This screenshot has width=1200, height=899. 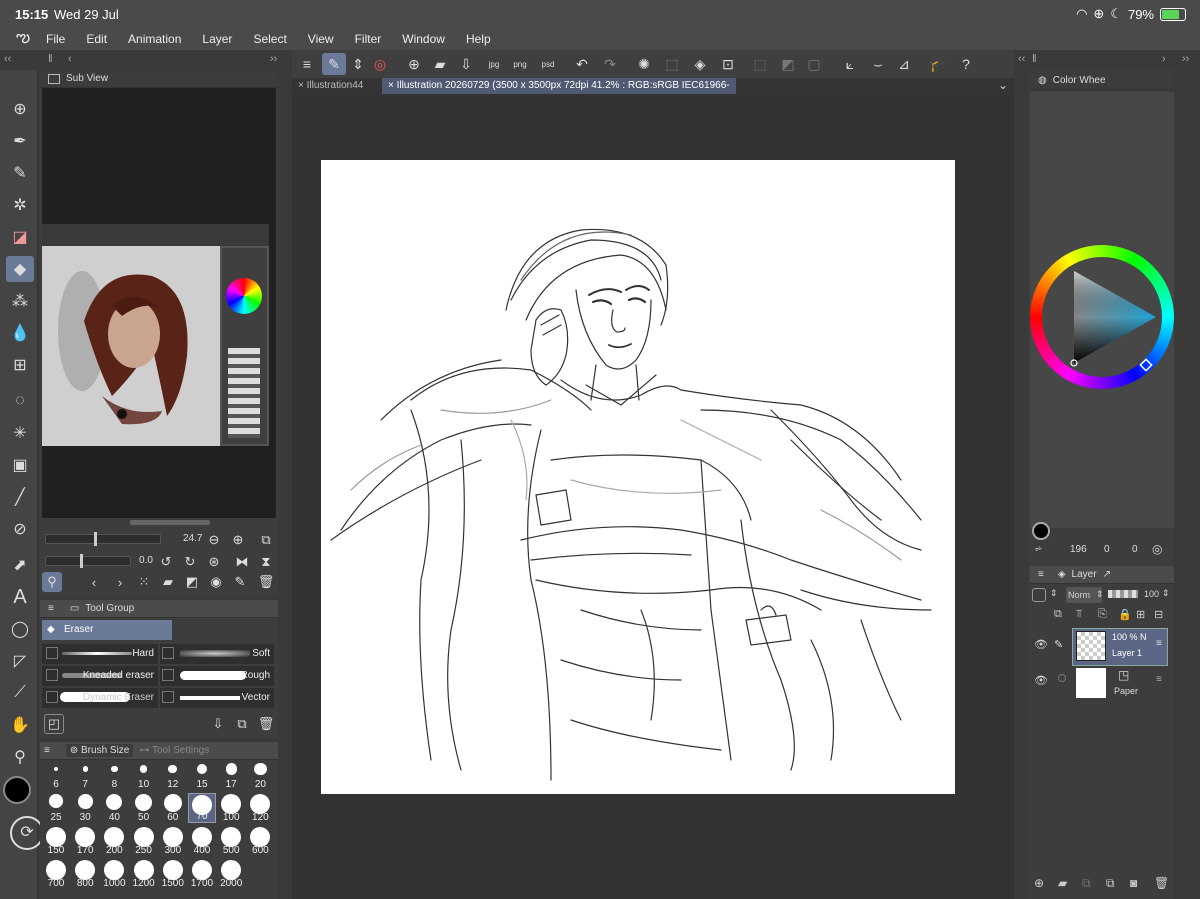 What do you see at coordinates (1158, 614) in the screenshot?
I see `mask-icon: ⊟` at bounding box center [1158, 614].